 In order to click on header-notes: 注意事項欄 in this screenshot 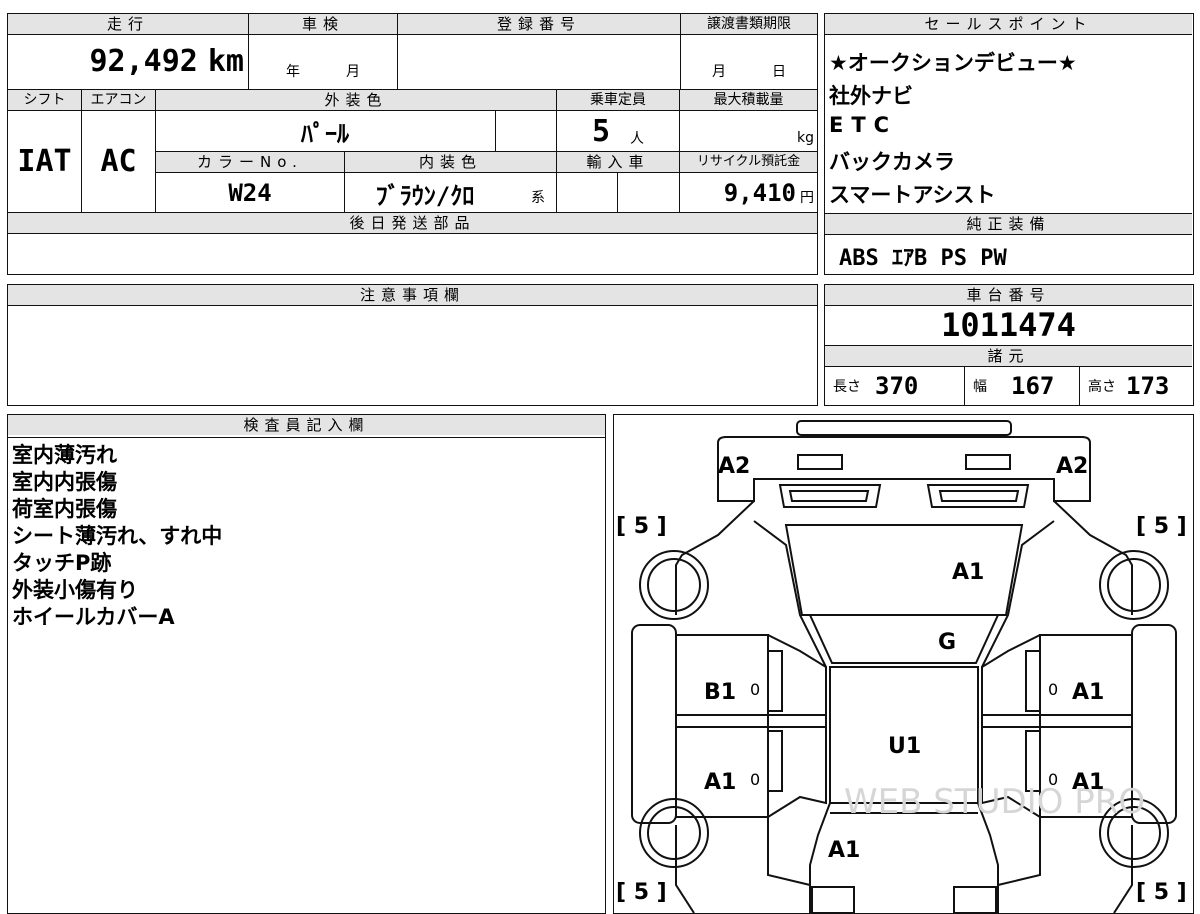, I will do `click(412, 295)`.